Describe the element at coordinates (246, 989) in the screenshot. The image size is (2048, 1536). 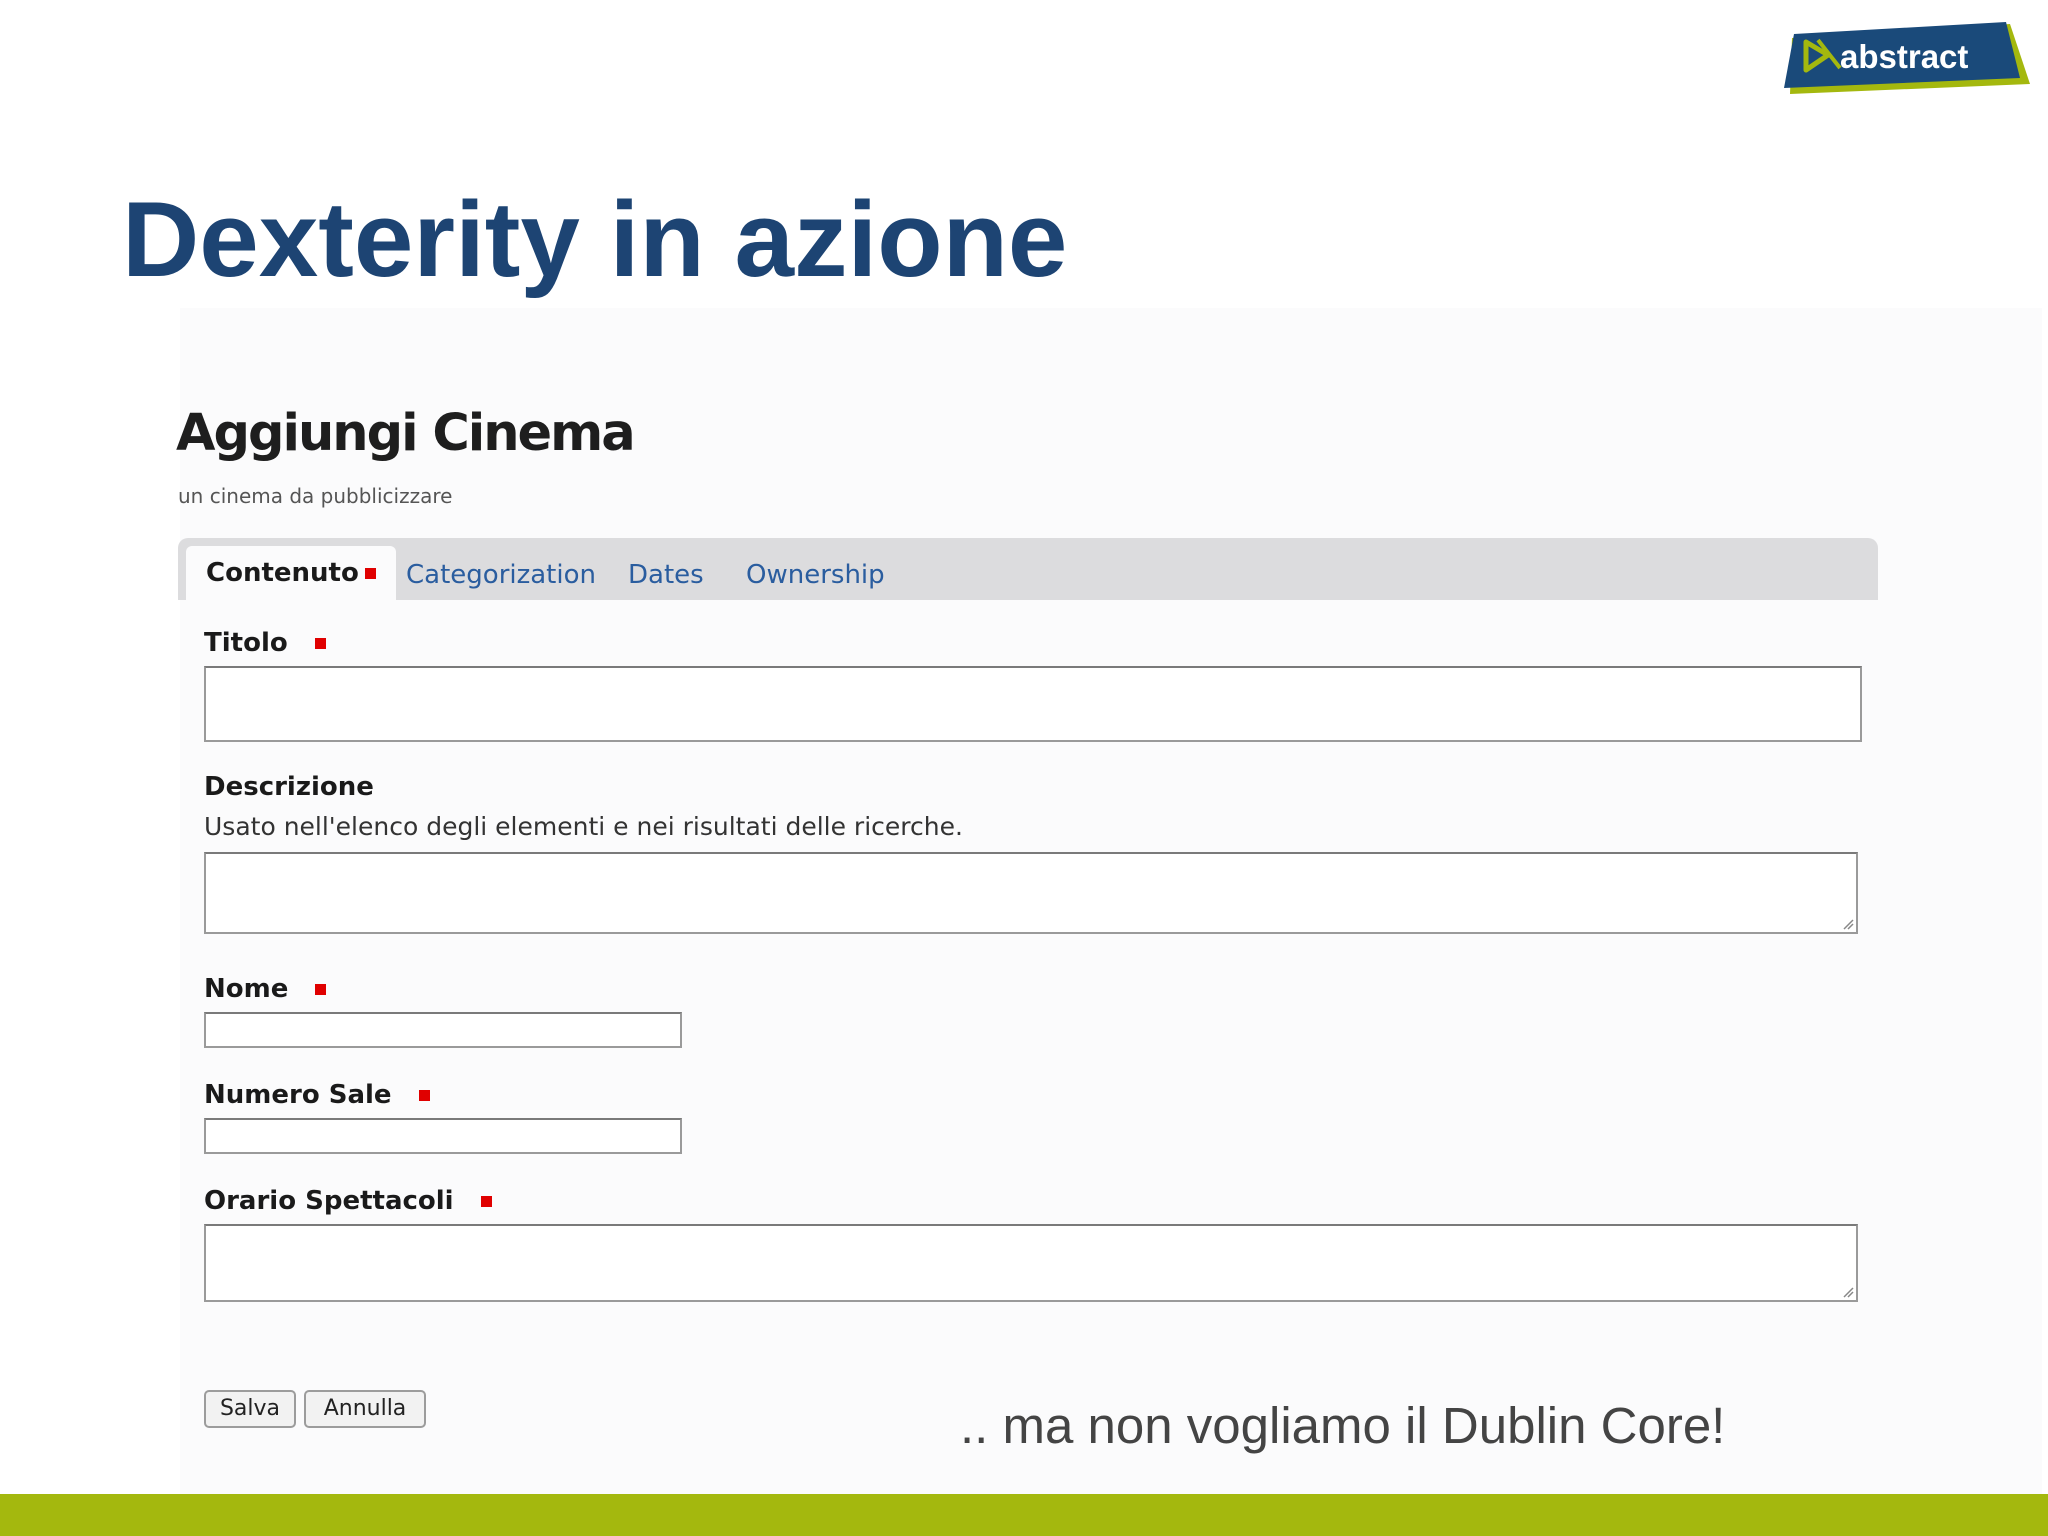
I see `nome-label-text: Nome` at that location.